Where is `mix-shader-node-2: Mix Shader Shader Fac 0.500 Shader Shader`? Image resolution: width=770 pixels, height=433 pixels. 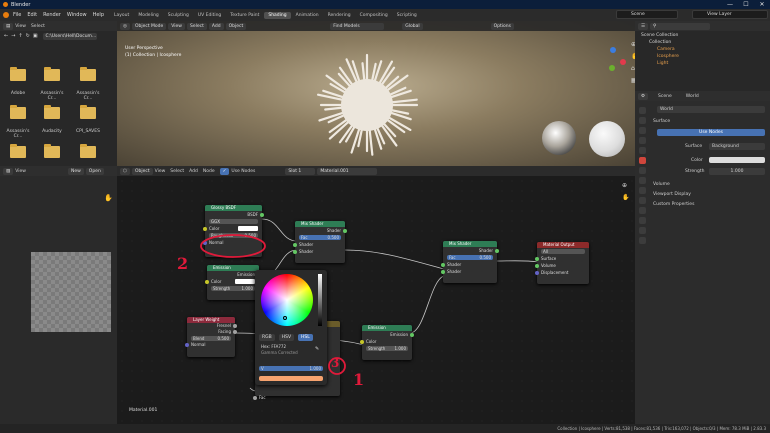 mix-shader-node-2: Mix Shader Shader Fac 0.500 Shader Shader is located at coordinates (470, 262).